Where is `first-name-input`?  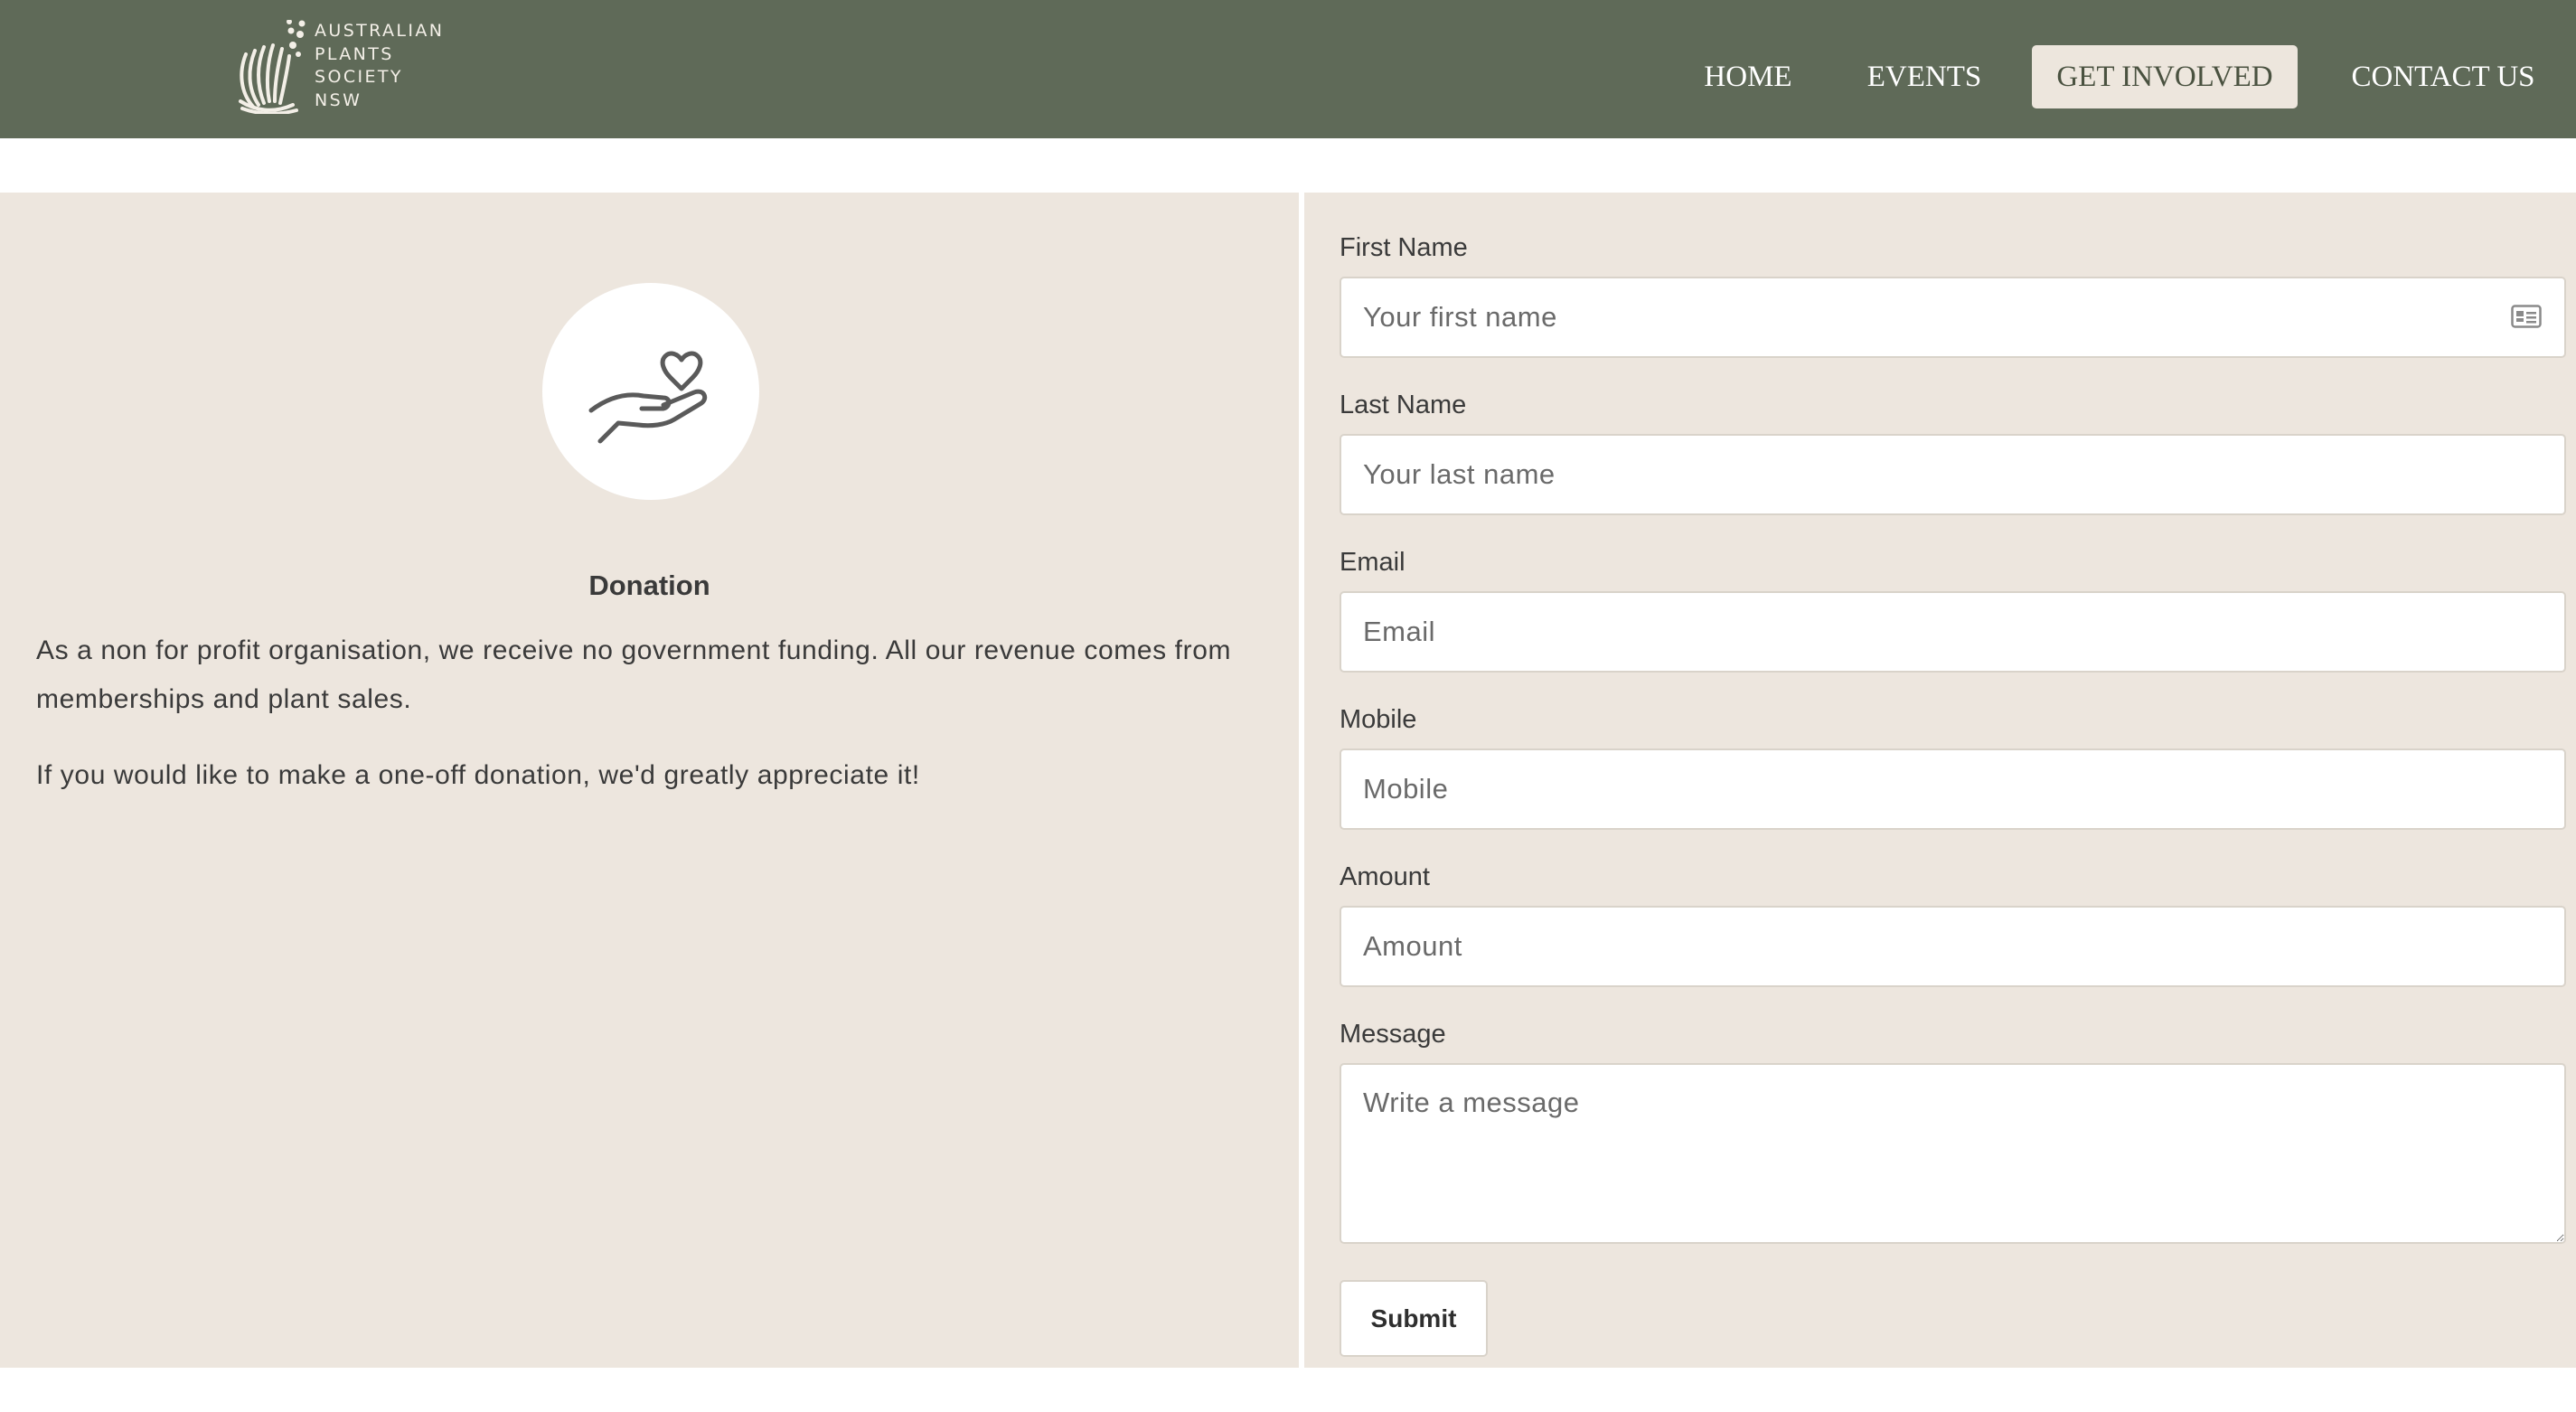
first-name-input is located at coordinates (1953, 317).